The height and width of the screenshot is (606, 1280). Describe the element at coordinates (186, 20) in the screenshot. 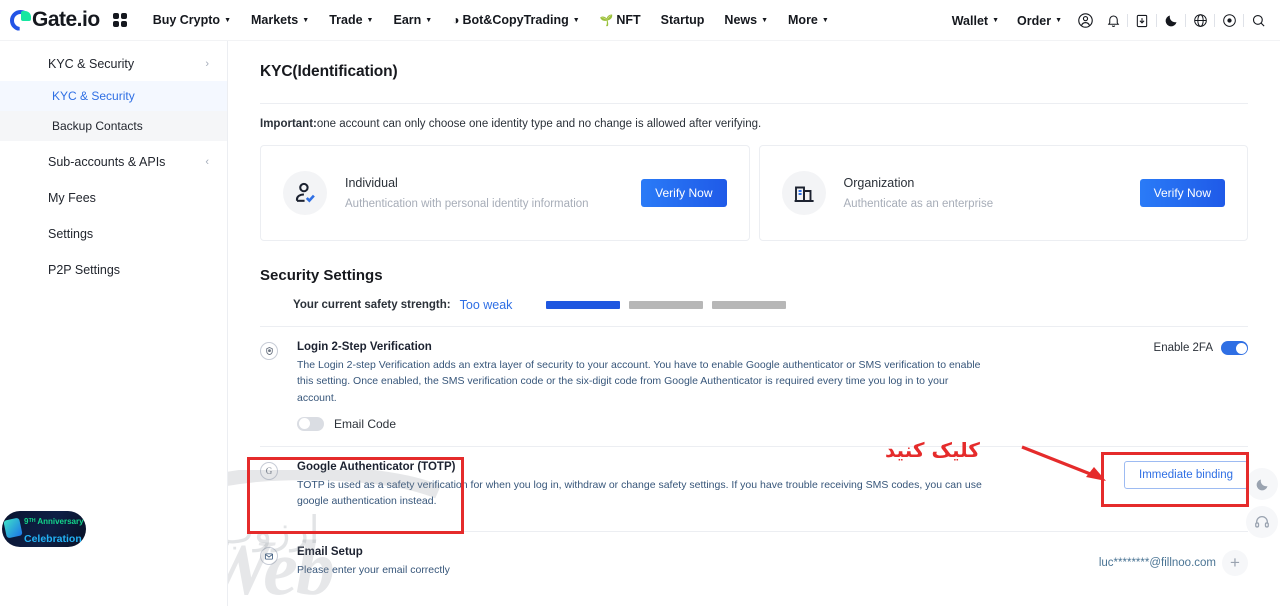

I see `nav-label: Buy Crypto` at that location.